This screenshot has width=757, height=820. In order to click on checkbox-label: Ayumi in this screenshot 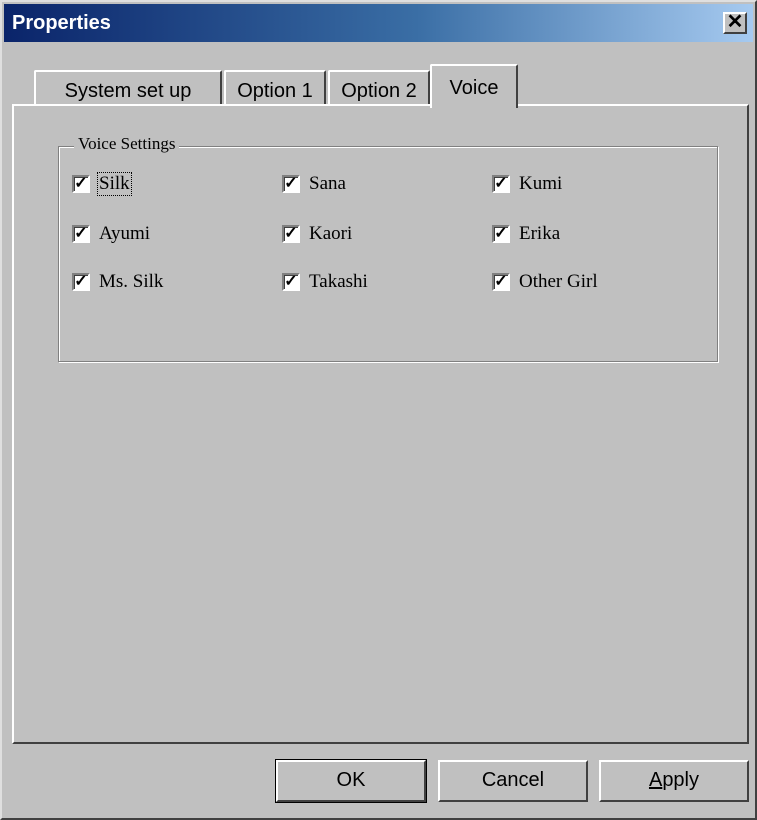, I will do `click(125, 233)`.